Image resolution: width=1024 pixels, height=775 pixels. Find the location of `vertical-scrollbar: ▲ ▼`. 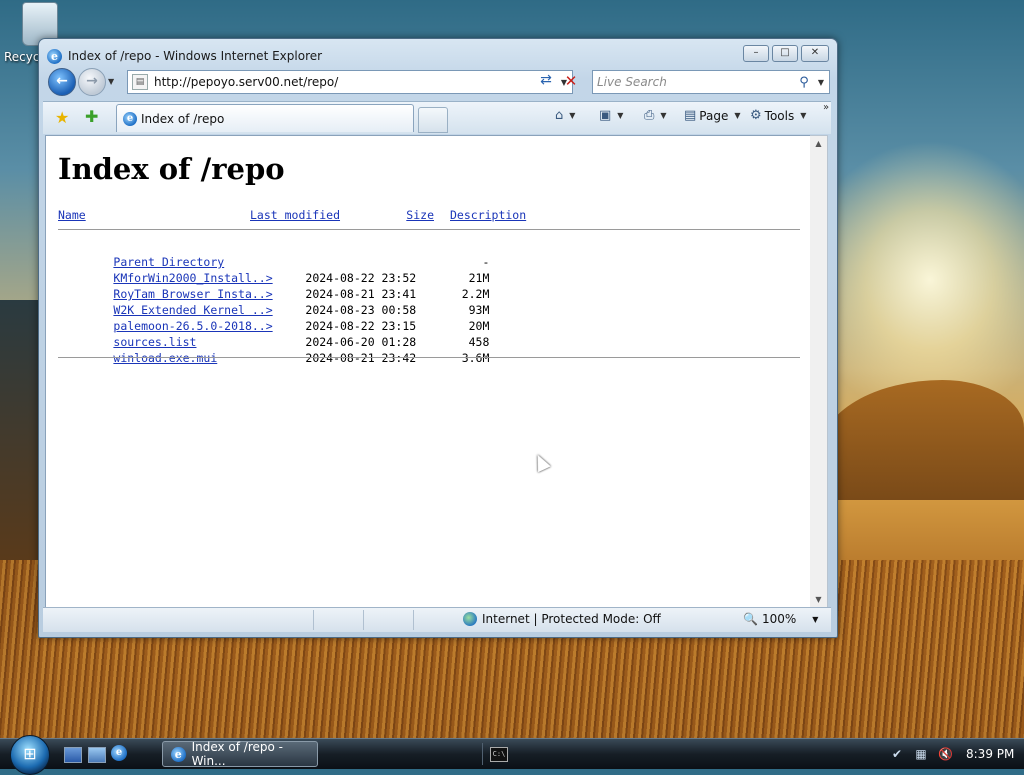

vertical-scrollbar: ▲ ▼ is located at coordinates (819, 372).